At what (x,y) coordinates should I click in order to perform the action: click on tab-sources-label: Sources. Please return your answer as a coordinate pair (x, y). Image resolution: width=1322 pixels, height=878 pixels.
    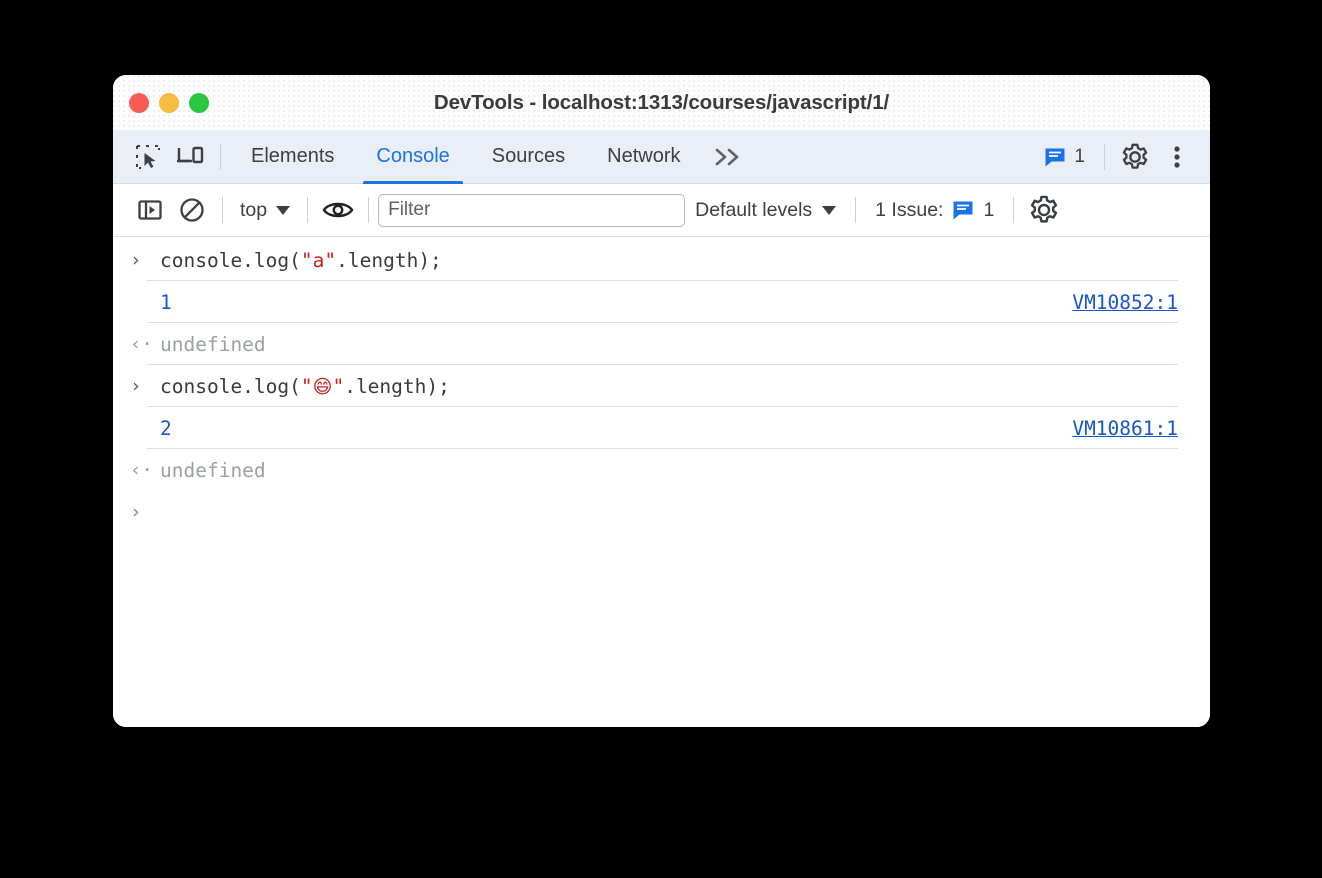
    Looking at the image, I should click on (528, 156).